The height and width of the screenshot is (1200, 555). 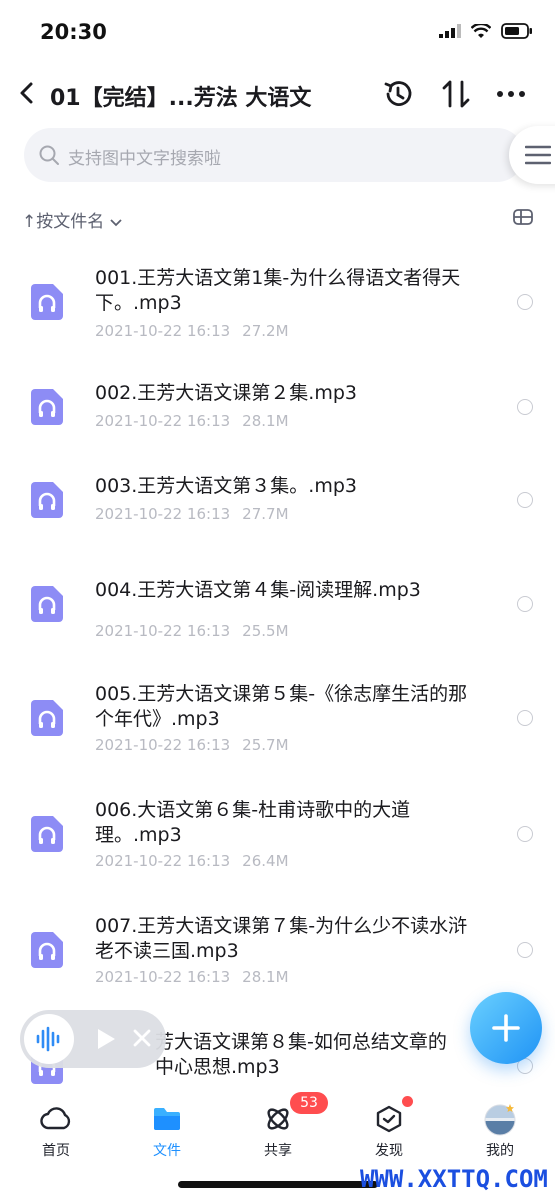 I want to click on search-placeholder: 支持图中文字搜索啦, so click(x=144, y=159).